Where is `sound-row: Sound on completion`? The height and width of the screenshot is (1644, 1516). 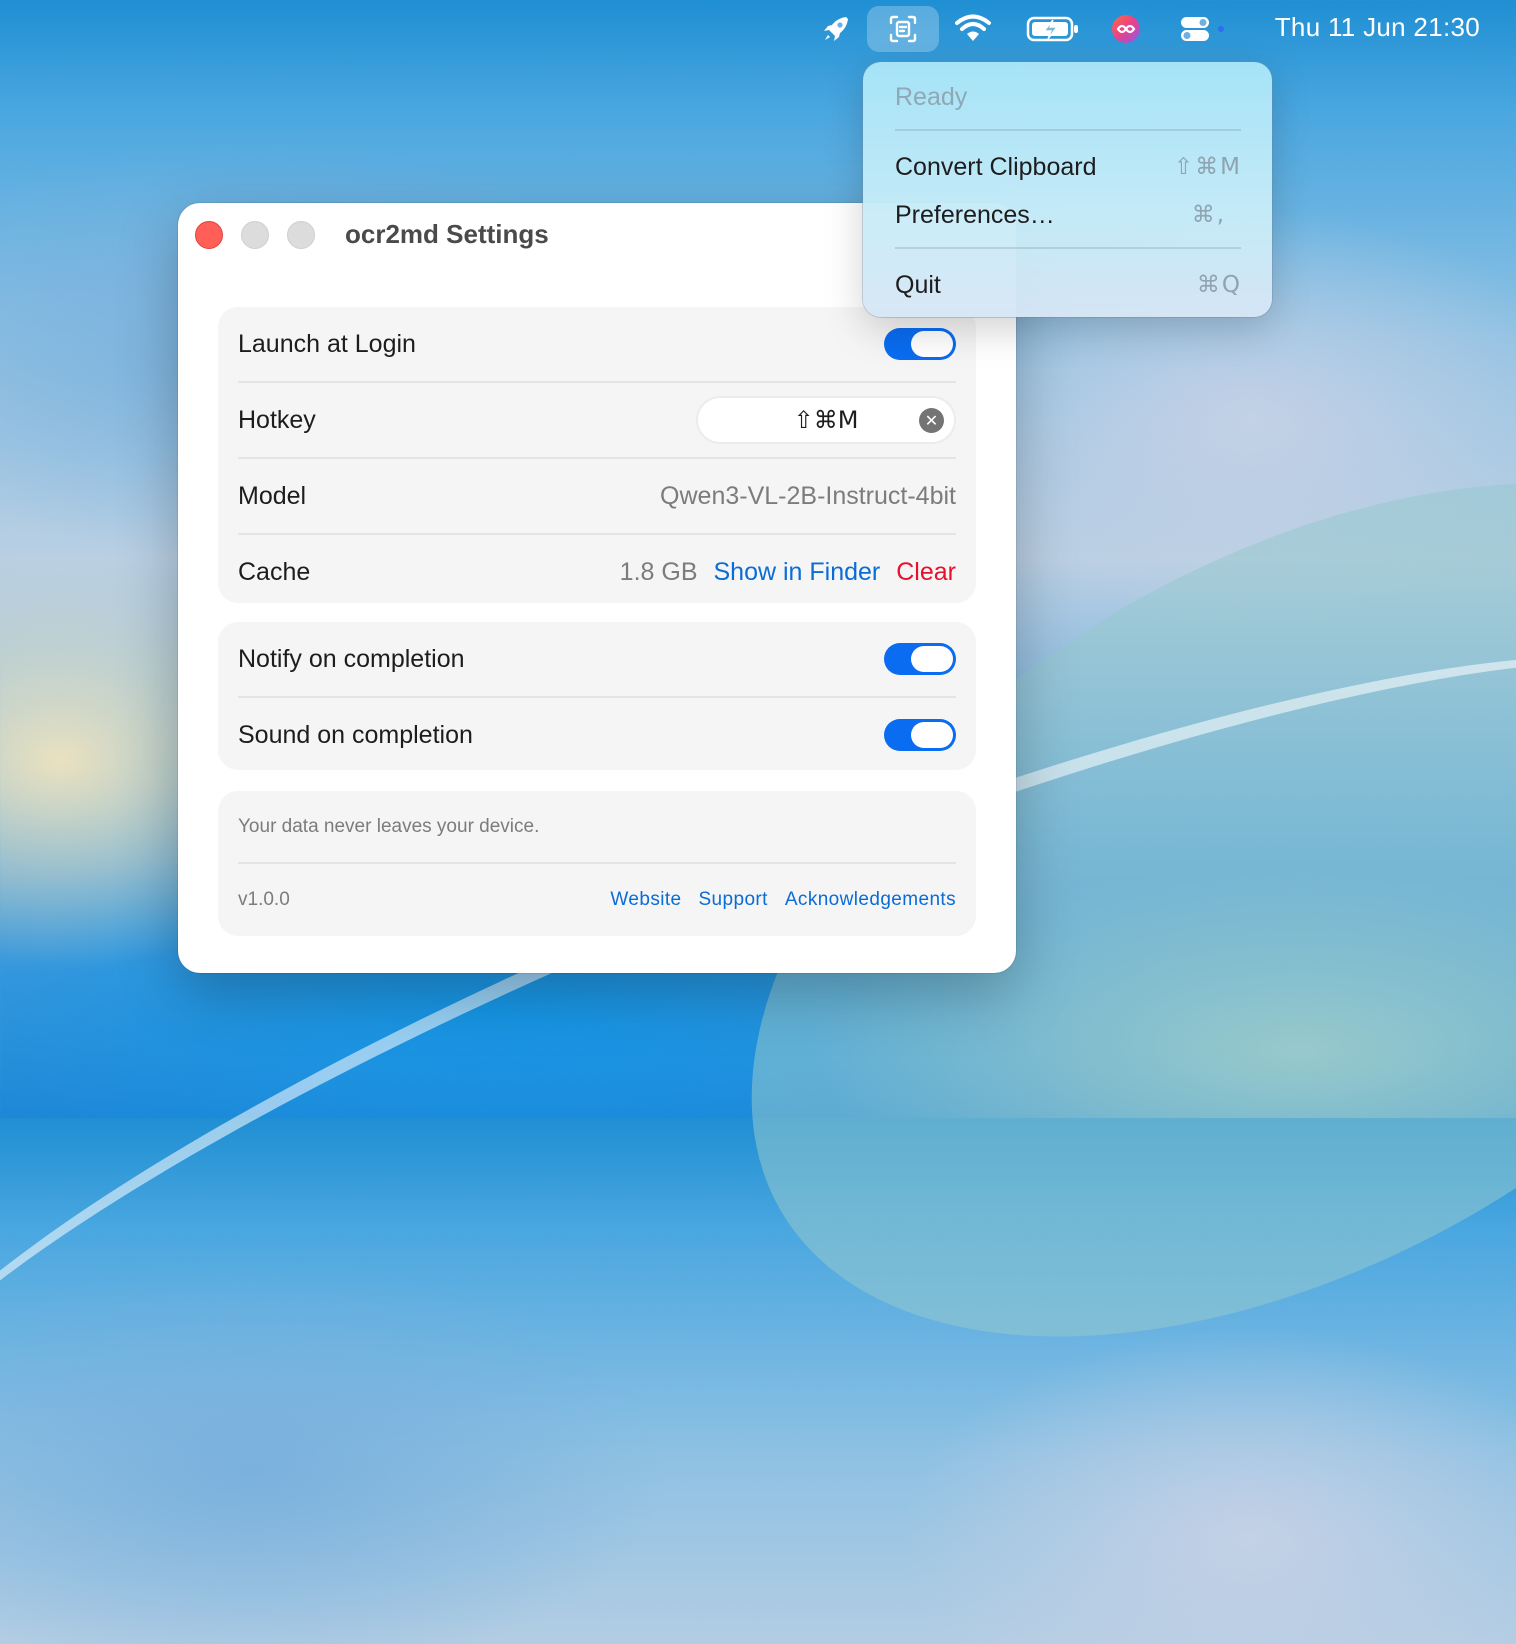 sound-row: Sound on completion is located at coordinates (597, 735).